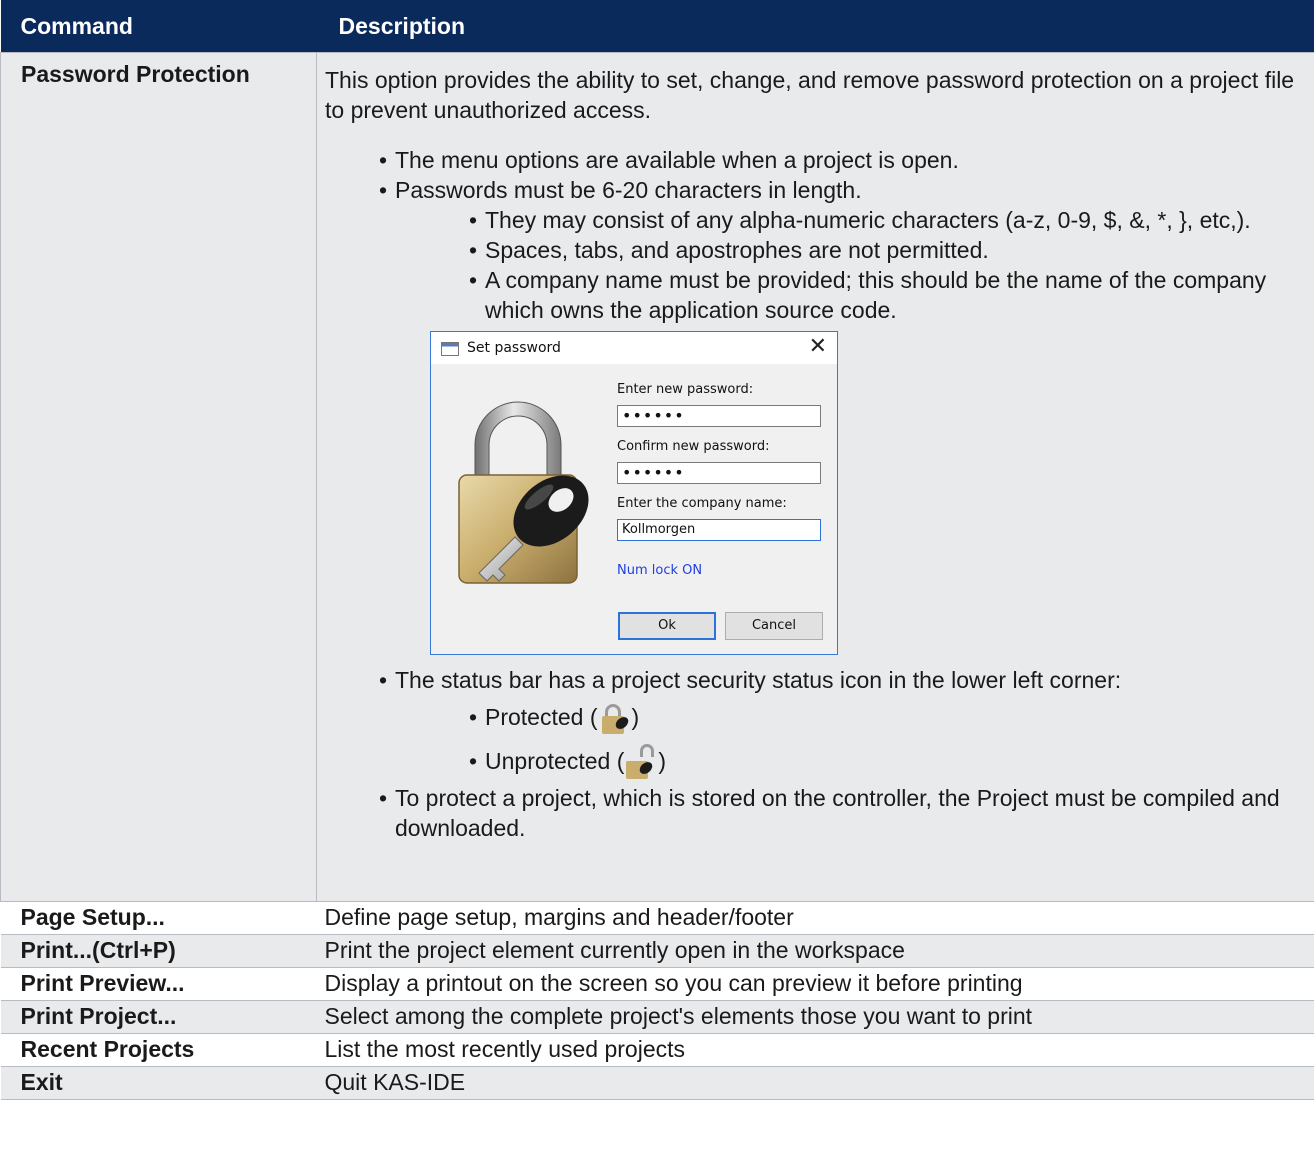  Describe the element at coordinates (667, 626) in the screenshot. I see `ok-button: Ok` at that location.